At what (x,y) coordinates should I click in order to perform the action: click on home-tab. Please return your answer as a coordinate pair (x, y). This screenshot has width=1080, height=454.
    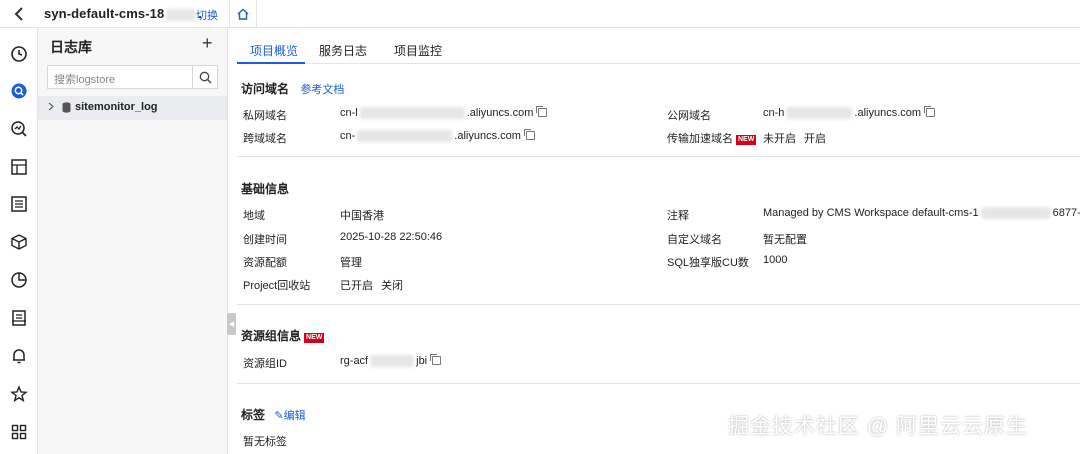
    Looking at the image, I should click on (243, 14).